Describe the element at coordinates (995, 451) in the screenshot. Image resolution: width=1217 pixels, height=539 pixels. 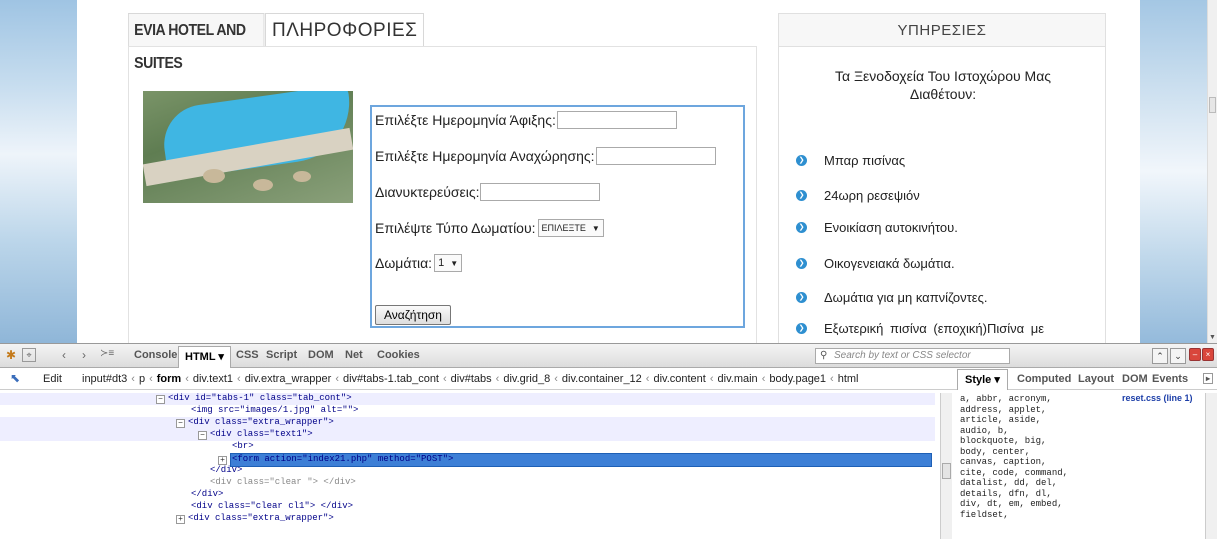
I see `css-selector-line: body, center,` at that location.